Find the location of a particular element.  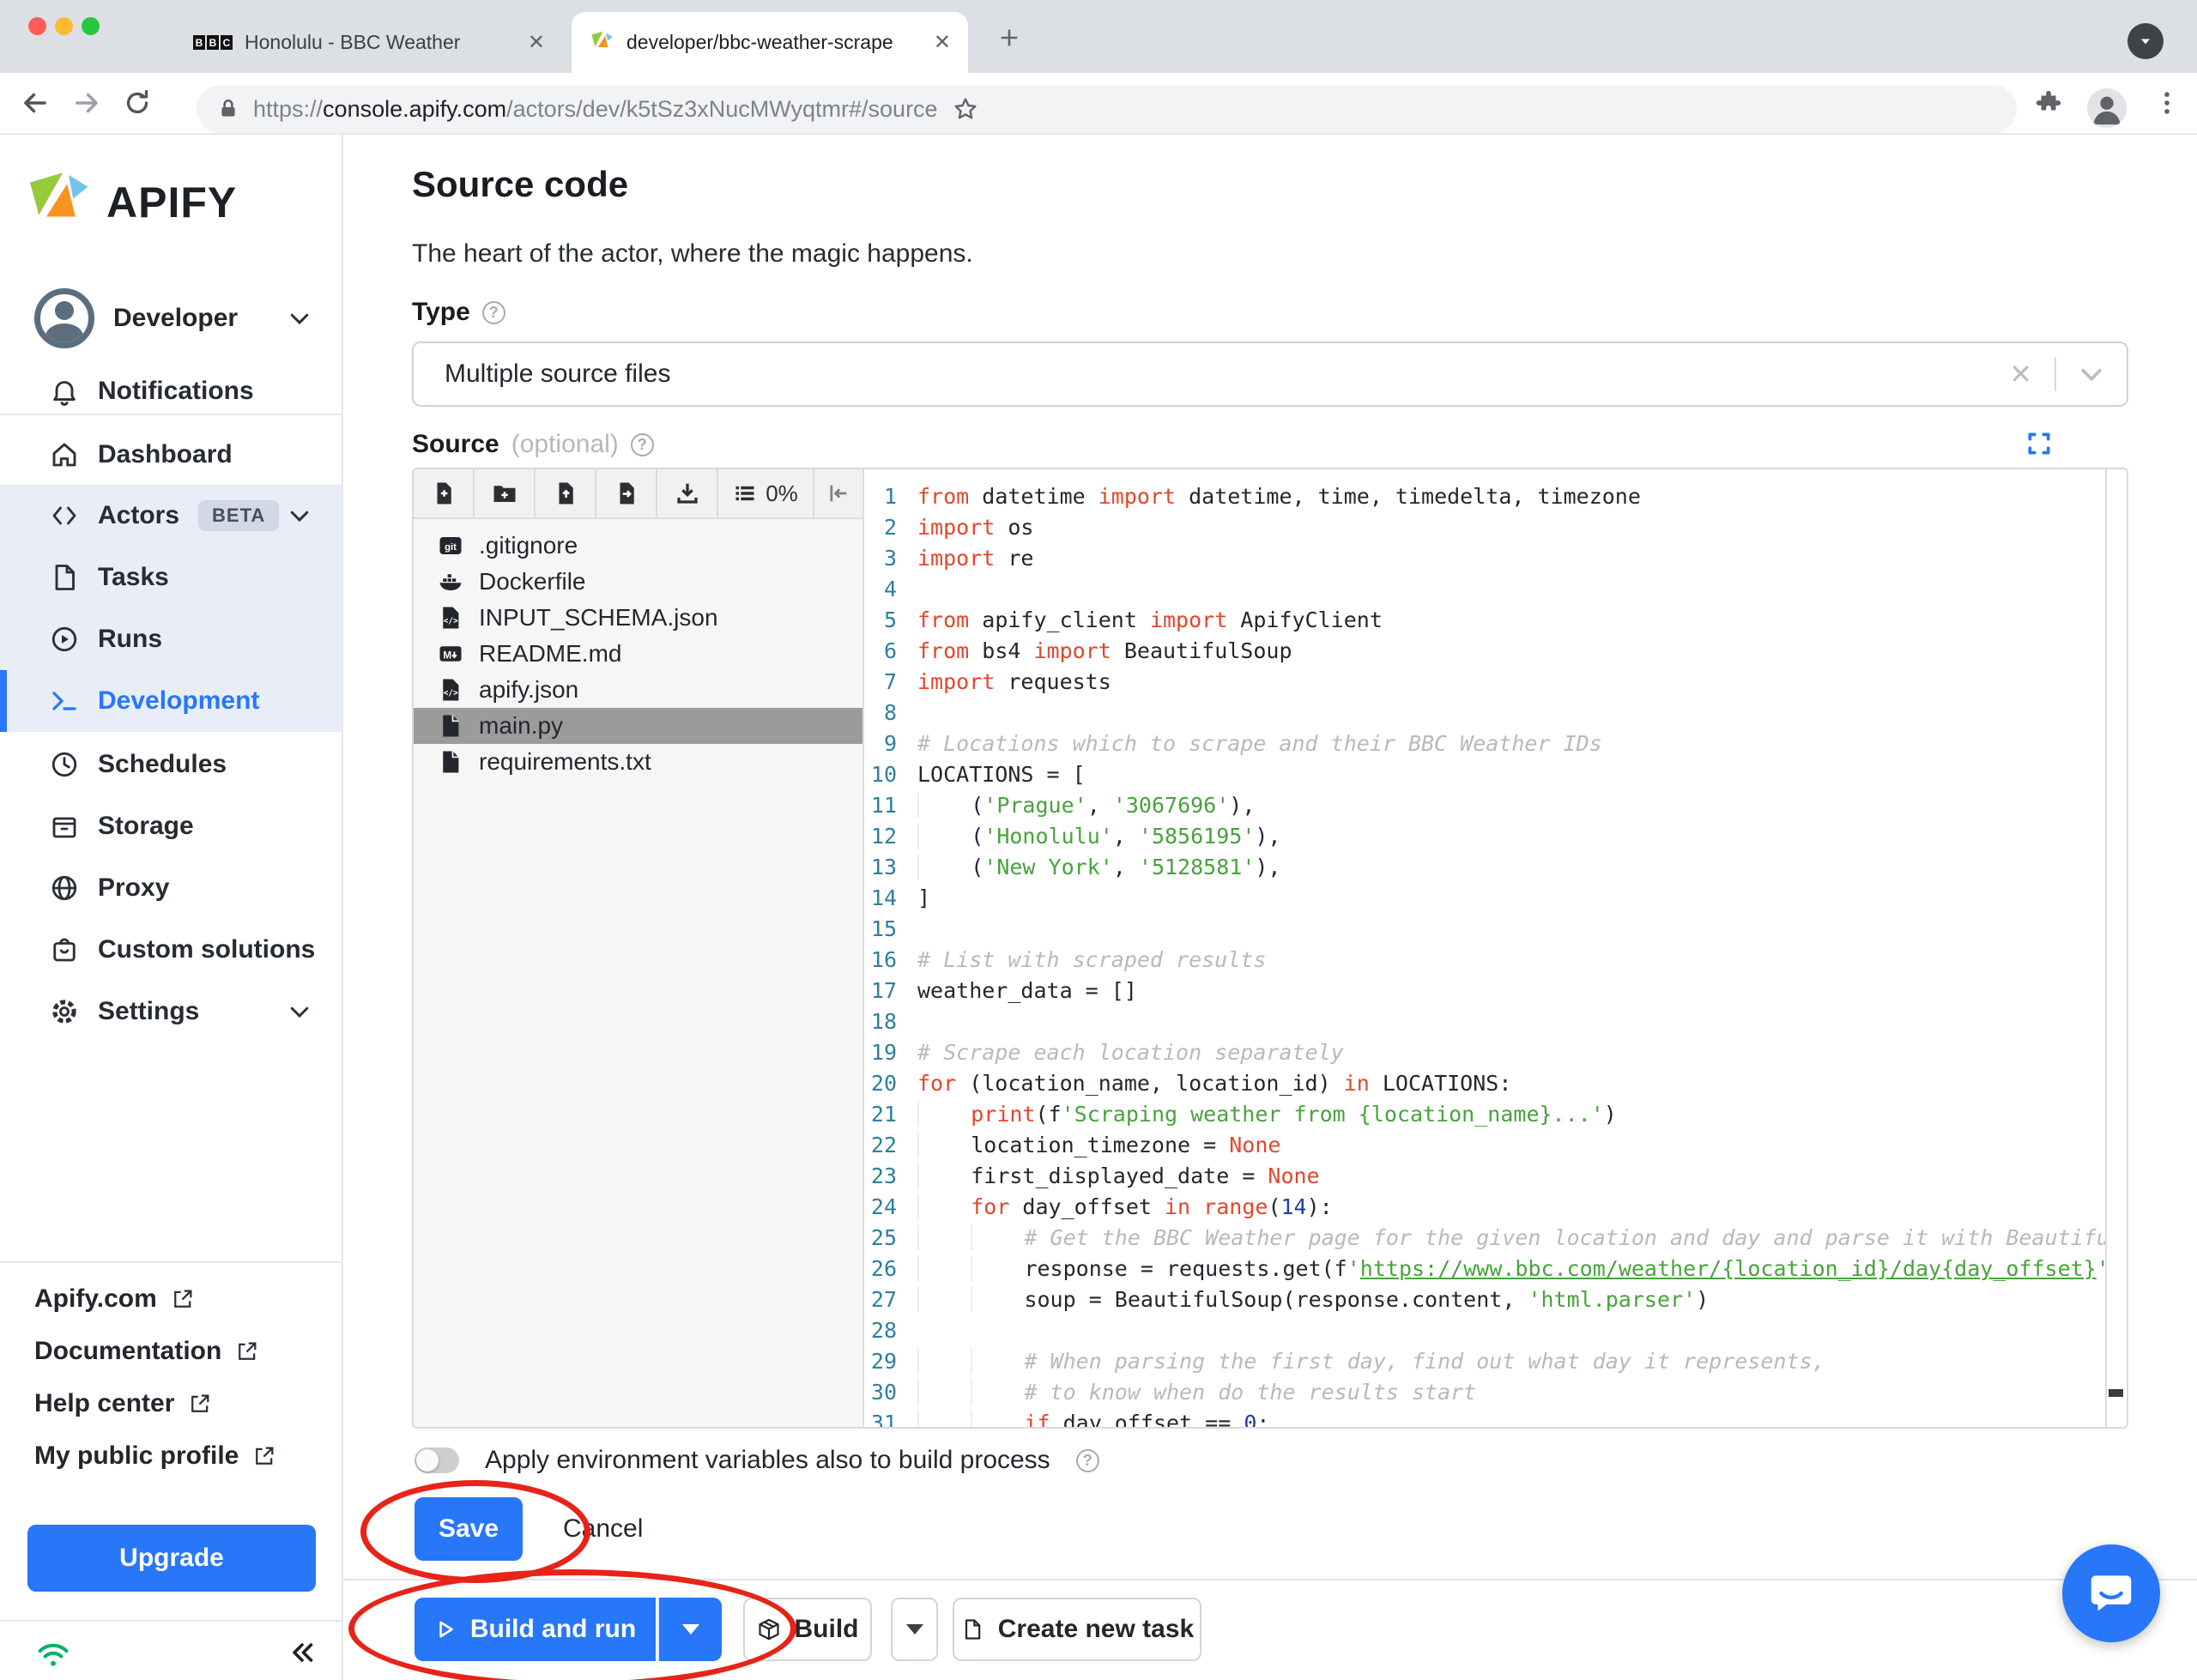

collapse-sidebar-icon is located at coordinates (302, 1652).